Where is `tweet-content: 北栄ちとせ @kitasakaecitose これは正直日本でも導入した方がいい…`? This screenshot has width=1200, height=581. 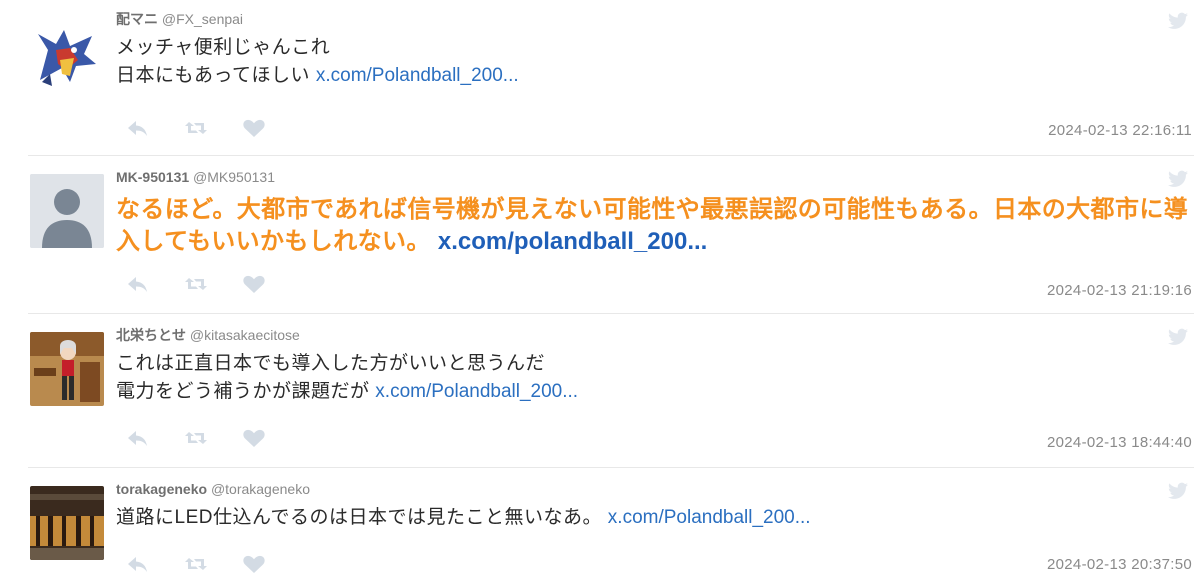 tweet-content: 北栄ちとせ @kitasakaecitose これは正直日本でも導入した方がいい… is located at coordinates (655, 366).